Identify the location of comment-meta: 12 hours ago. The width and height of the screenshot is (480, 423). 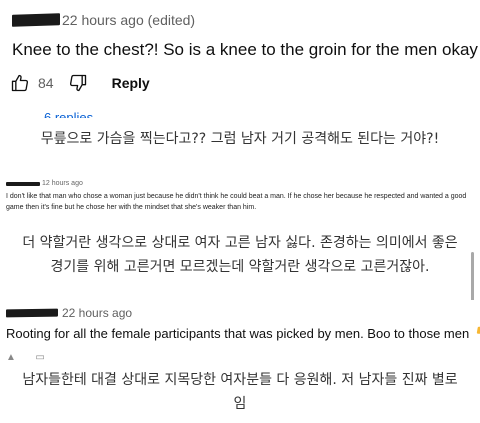
(44, 183).